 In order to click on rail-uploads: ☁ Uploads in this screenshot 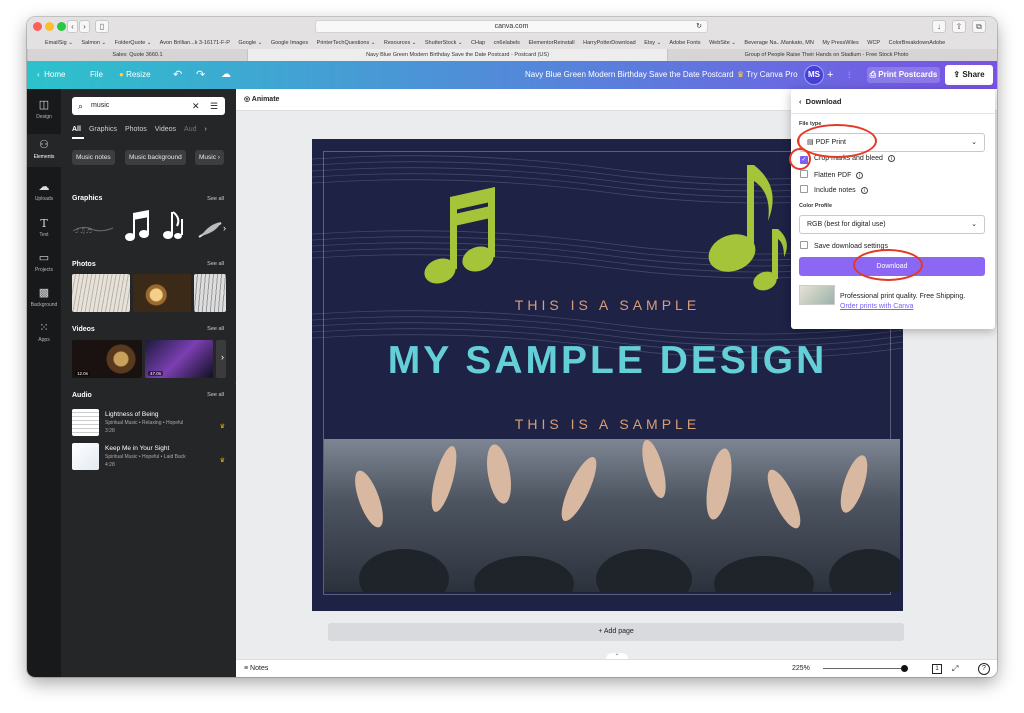, I will do `click(44, 195)`.